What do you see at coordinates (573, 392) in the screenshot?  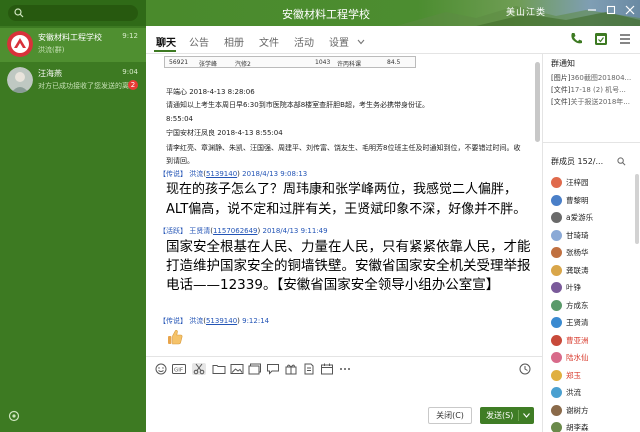 I see `member-name: 洪流` at bounding box center [573, 392].